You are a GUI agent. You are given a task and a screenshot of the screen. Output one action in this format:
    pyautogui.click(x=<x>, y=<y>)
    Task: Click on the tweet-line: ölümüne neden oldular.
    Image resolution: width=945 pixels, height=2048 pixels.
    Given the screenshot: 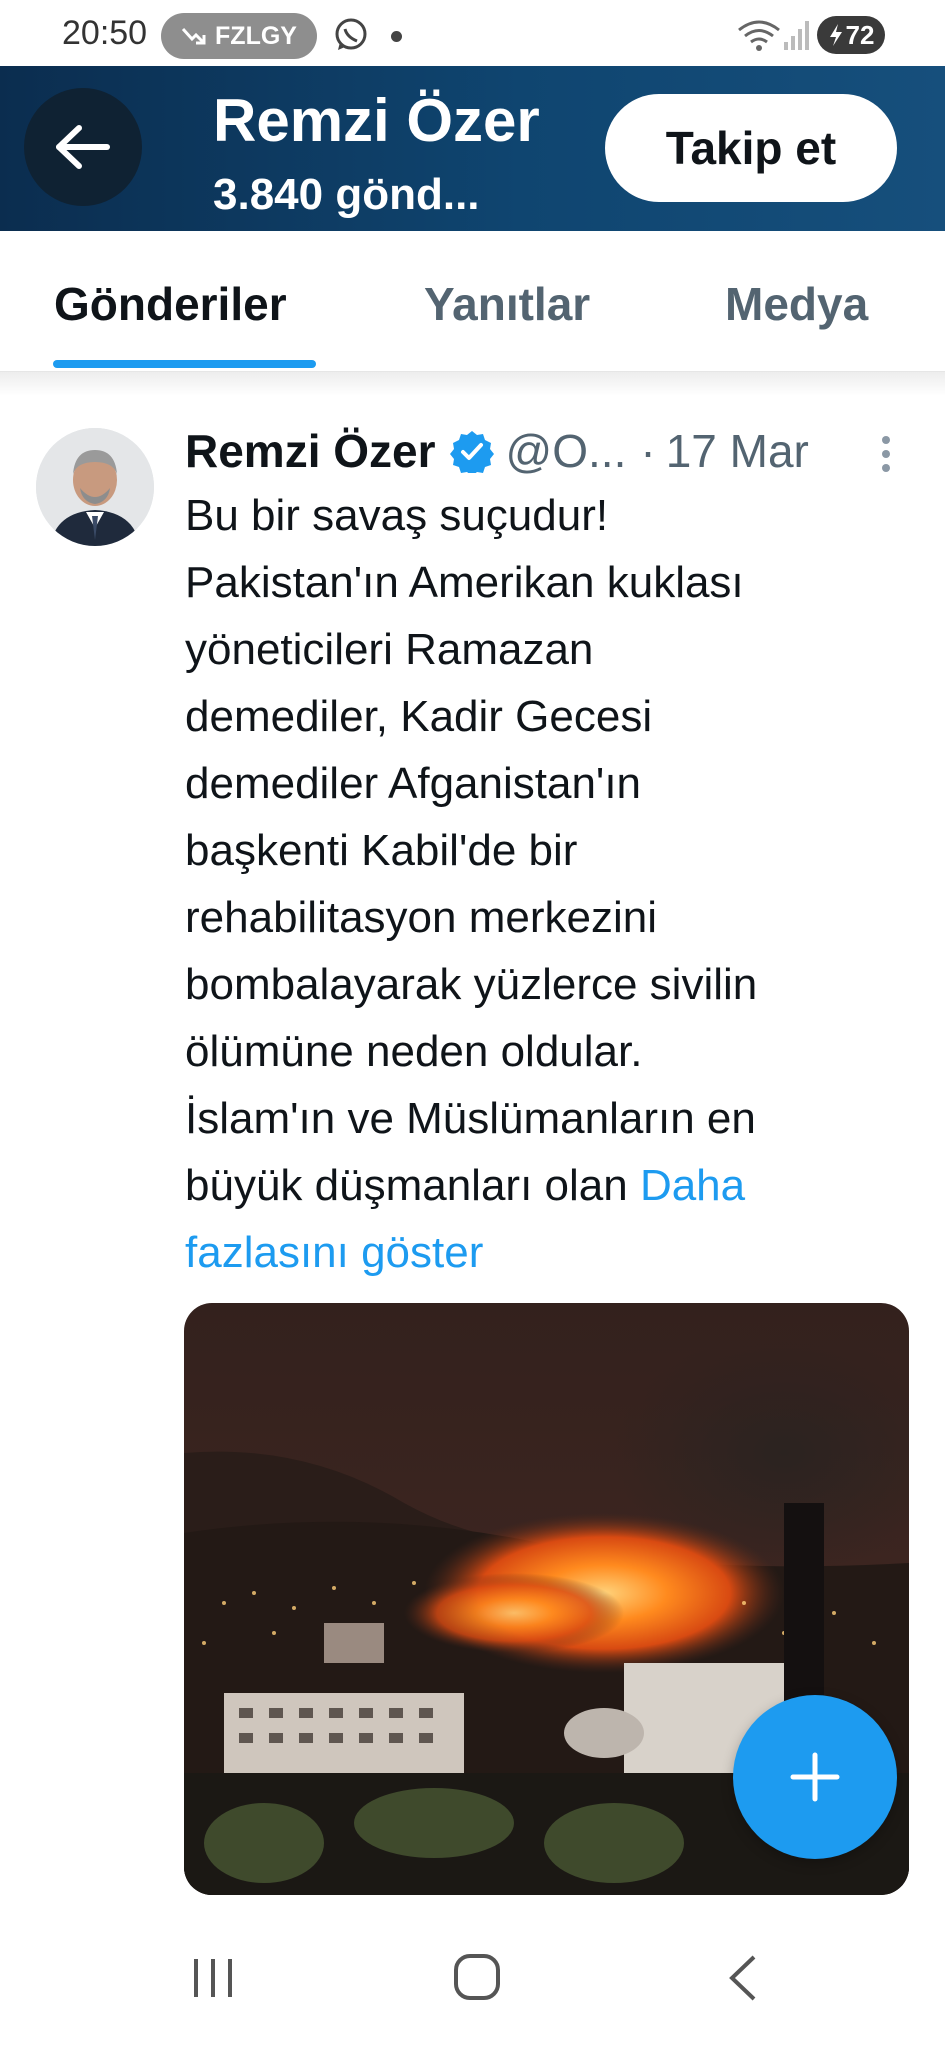 What is the action you would take?
    pyautogui.click(x=414, y=1051)
    